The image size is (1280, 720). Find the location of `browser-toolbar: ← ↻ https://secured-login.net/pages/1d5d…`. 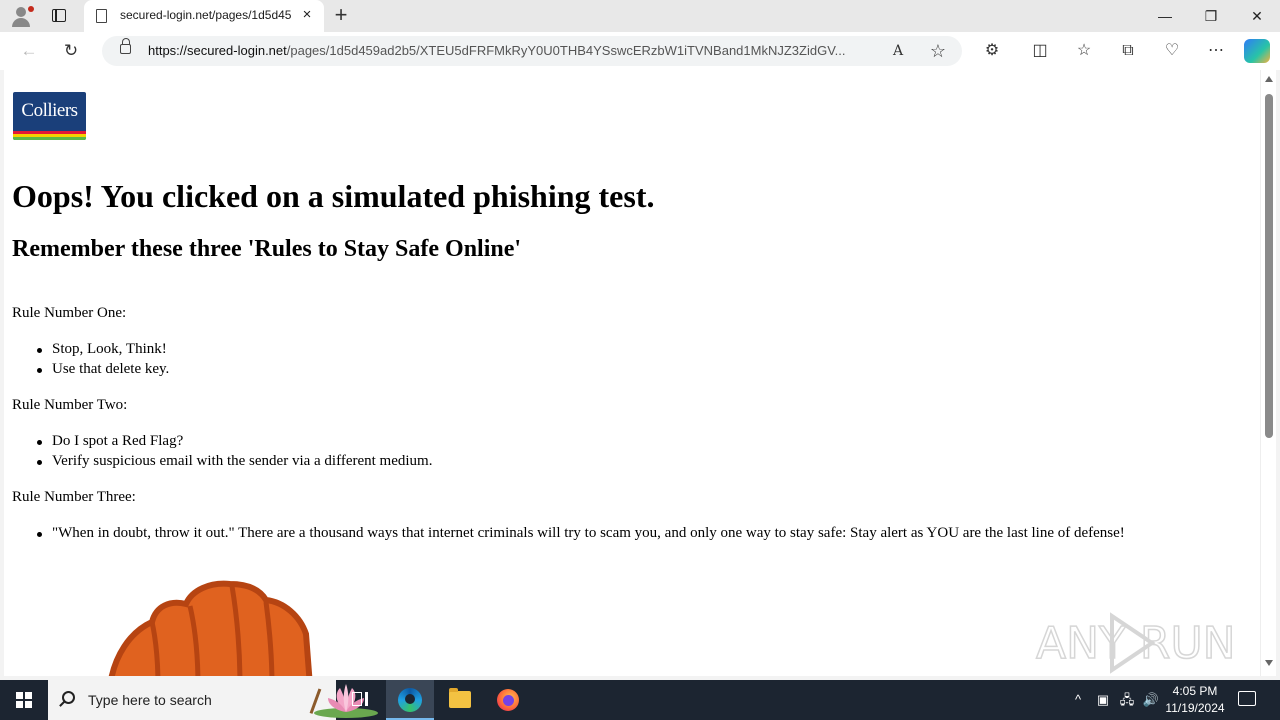

browser-toolbar: ← ↻ https://secured-login.net/pages/1d5d… is located at coordinates (640, 51).